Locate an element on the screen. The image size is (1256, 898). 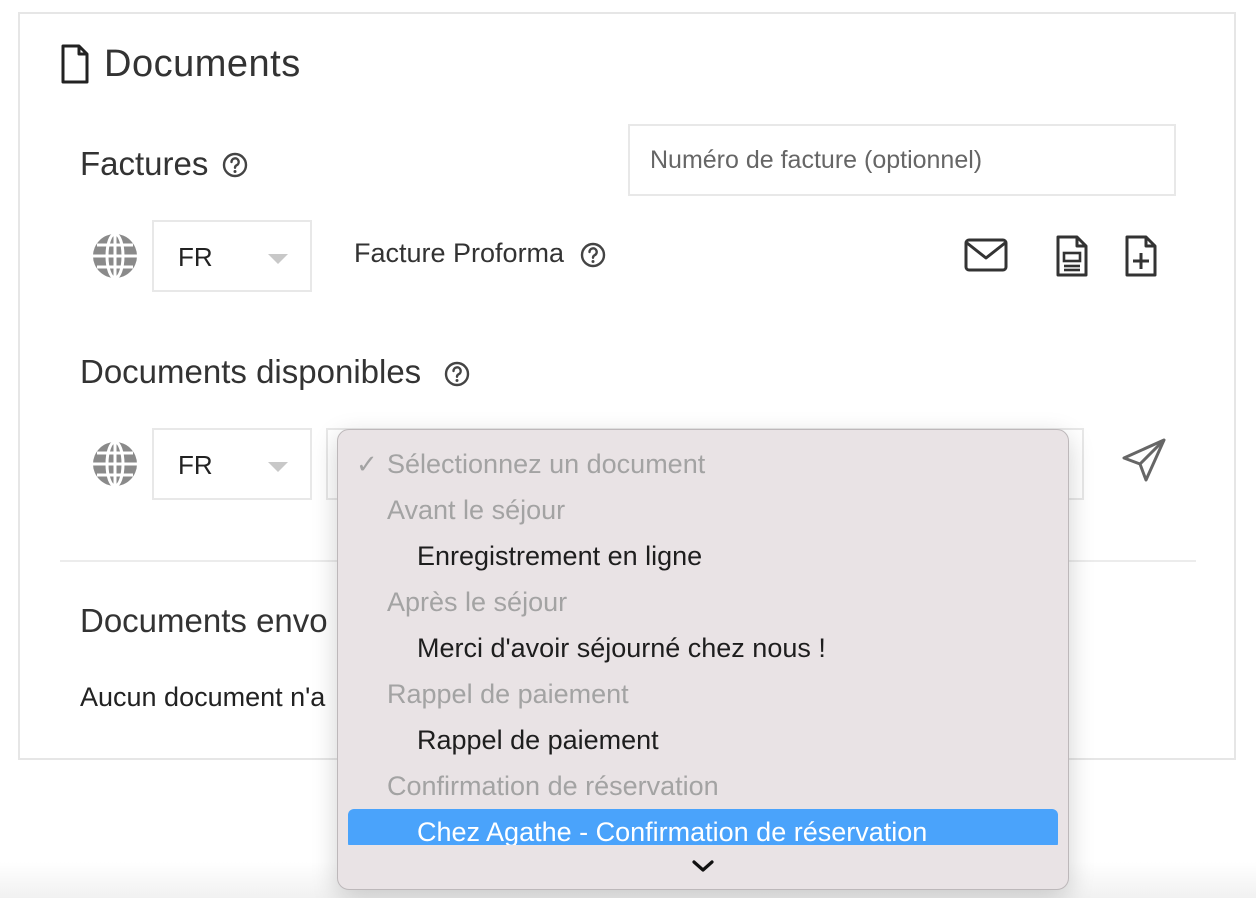
dropdown-group-header: Après le séjour is located at coordinates (477, 602).